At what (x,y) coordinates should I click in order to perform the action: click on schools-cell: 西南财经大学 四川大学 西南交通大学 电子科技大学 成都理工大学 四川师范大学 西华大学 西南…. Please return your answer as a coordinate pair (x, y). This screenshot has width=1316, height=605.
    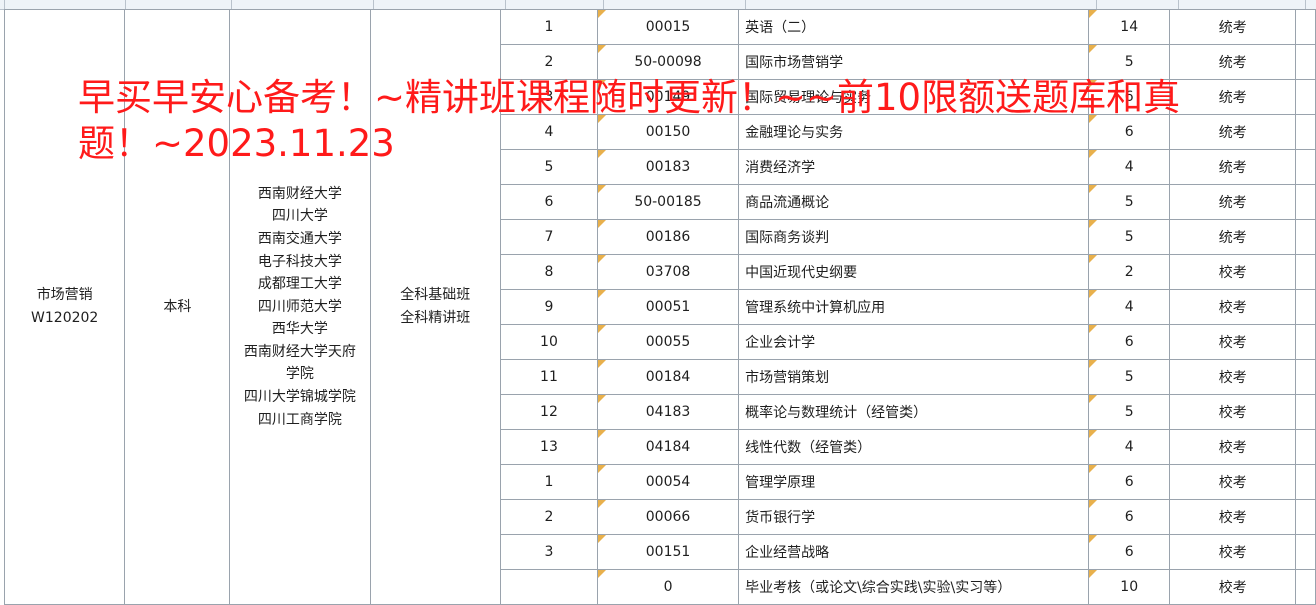
    Looking at the image, I should click on (300, 307).